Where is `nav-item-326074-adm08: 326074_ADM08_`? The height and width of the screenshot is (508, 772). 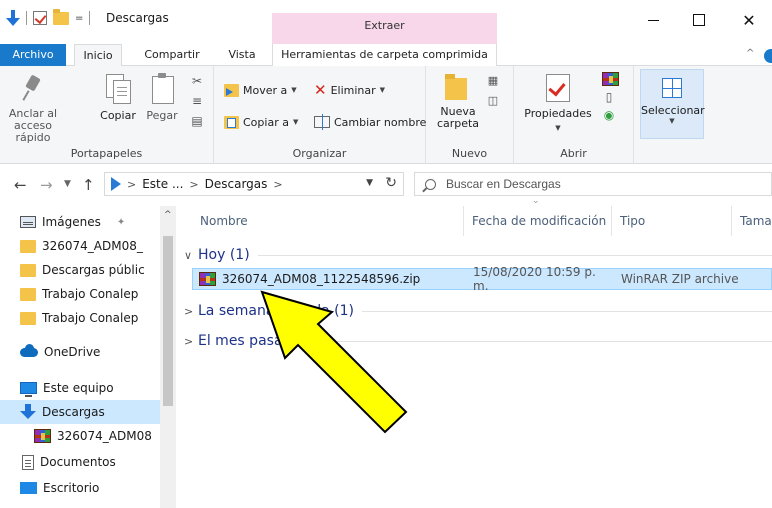 nav-item-326074-adm08: 326074_ADM08_ is located at coordinates (80, 246).